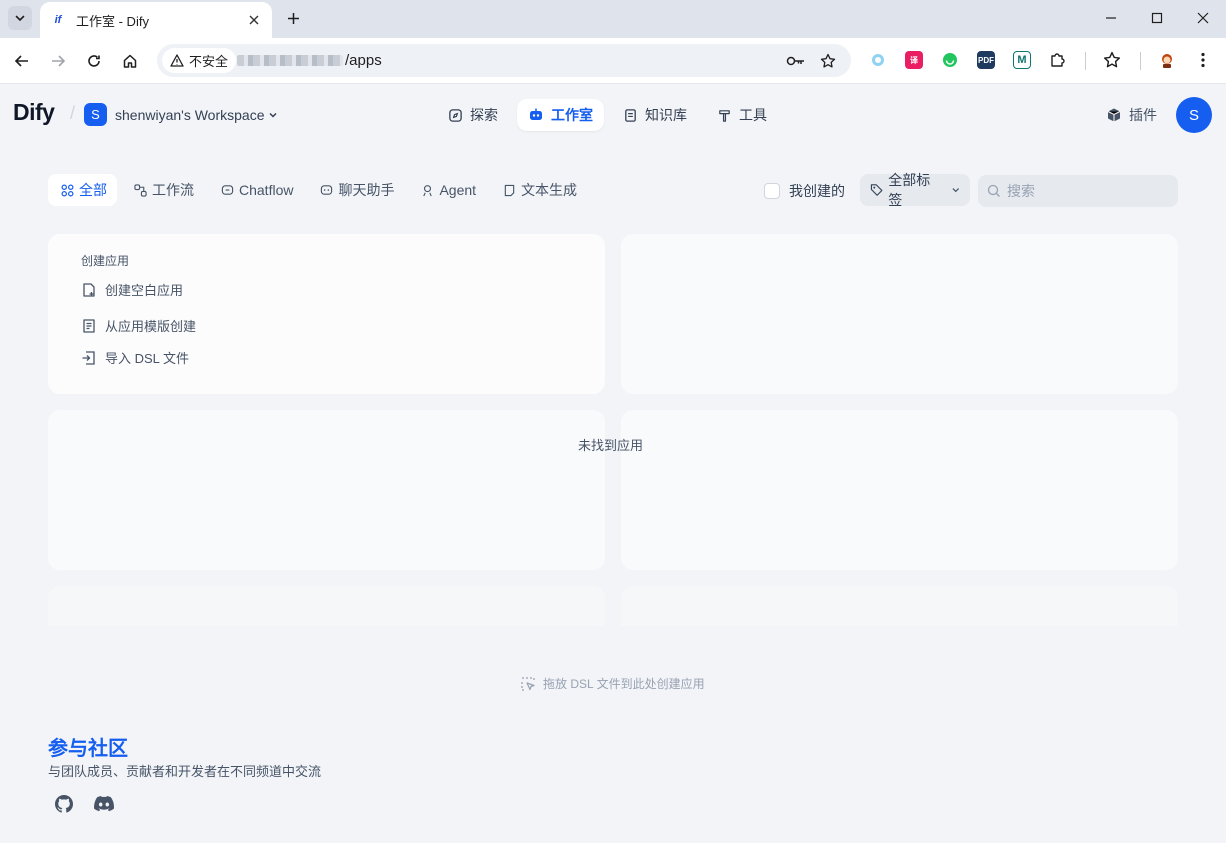 The width and height of the screenshot is (1226, 843). Describe the element at coordinates (93, 190) in the screenshot. I see `tab-label: 全部` at that location.